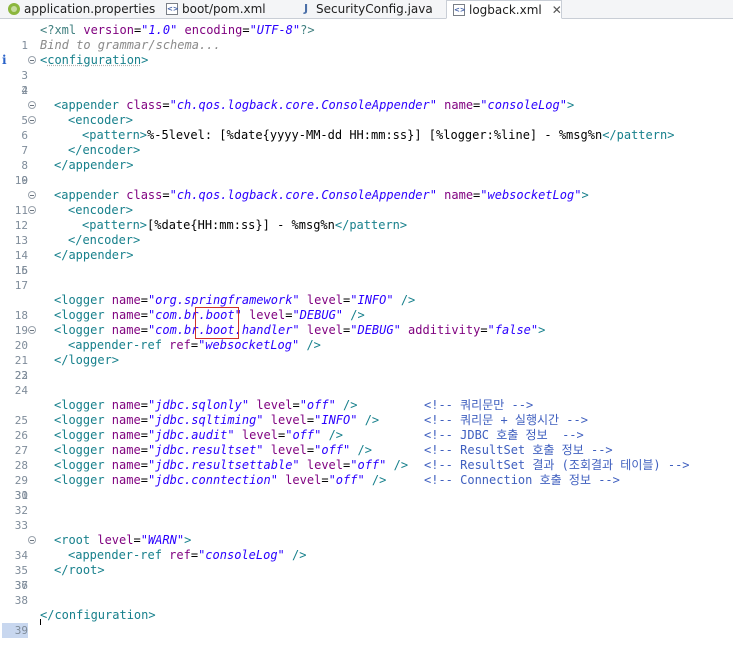 The height and width of the screenshot is (668, 733). I want to click on code-token: ?>, so click(307, 30).